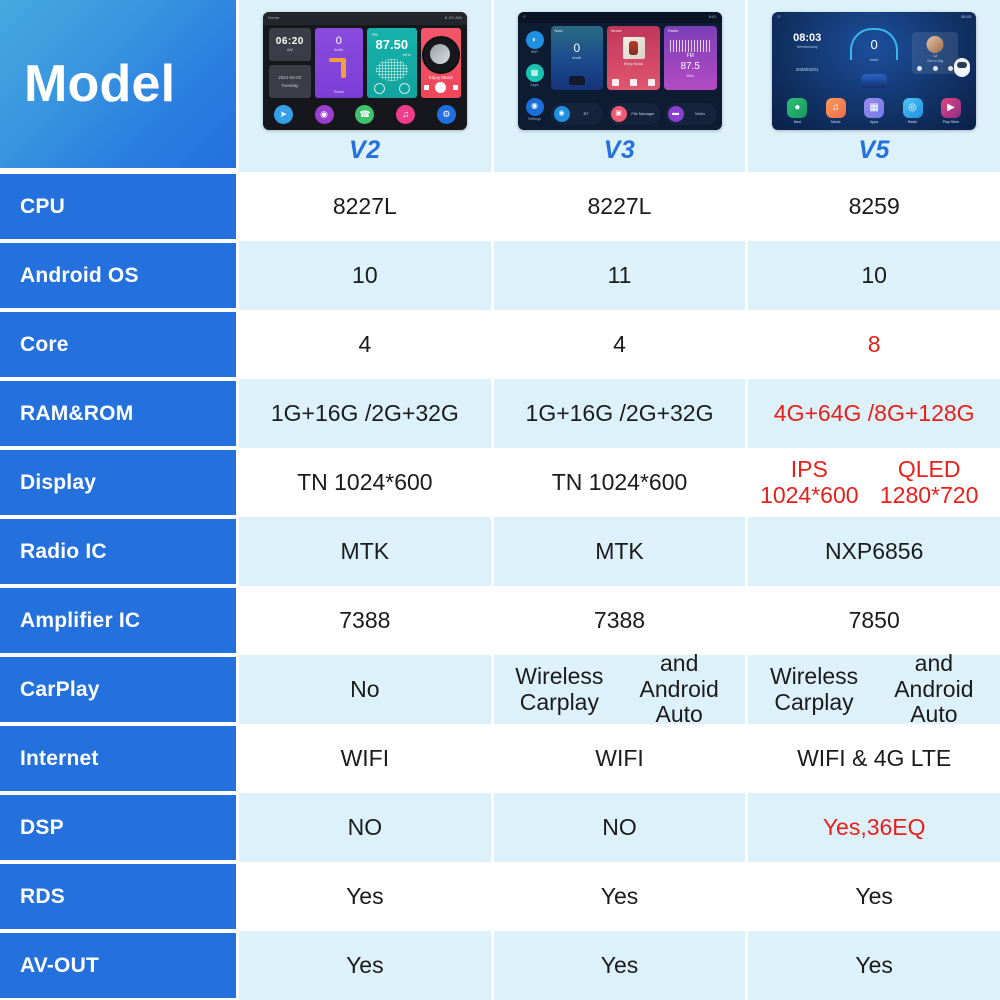  I want to click on radio-icon: ◎, so click(912, 107).